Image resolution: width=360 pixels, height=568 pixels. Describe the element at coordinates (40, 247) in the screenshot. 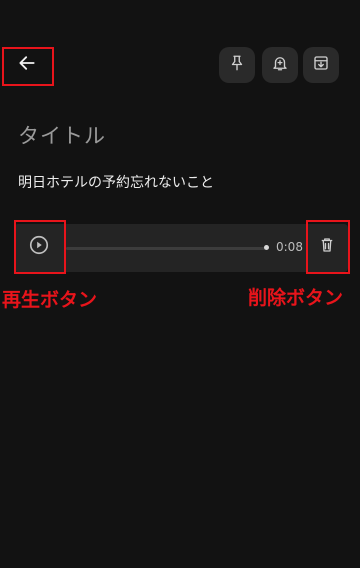

I see `play-button-highlight` at that location.